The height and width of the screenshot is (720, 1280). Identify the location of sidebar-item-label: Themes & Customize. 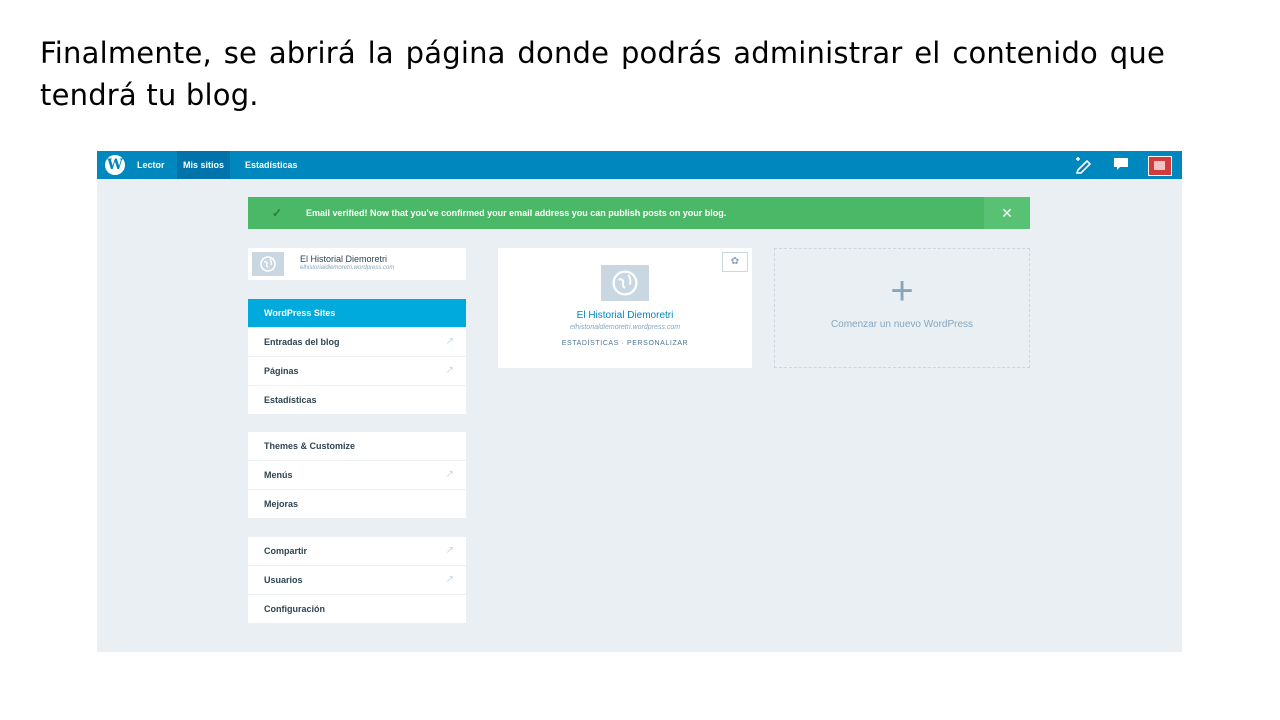
(310, 446).